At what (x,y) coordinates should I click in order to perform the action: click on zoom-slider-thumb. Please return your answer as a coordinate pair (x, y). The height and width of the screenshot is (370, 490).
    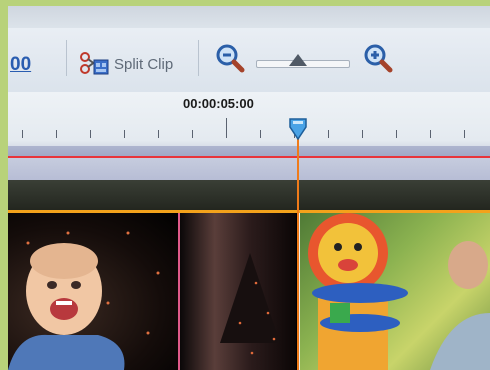
    Looking at the image, I should click on (298, 60).